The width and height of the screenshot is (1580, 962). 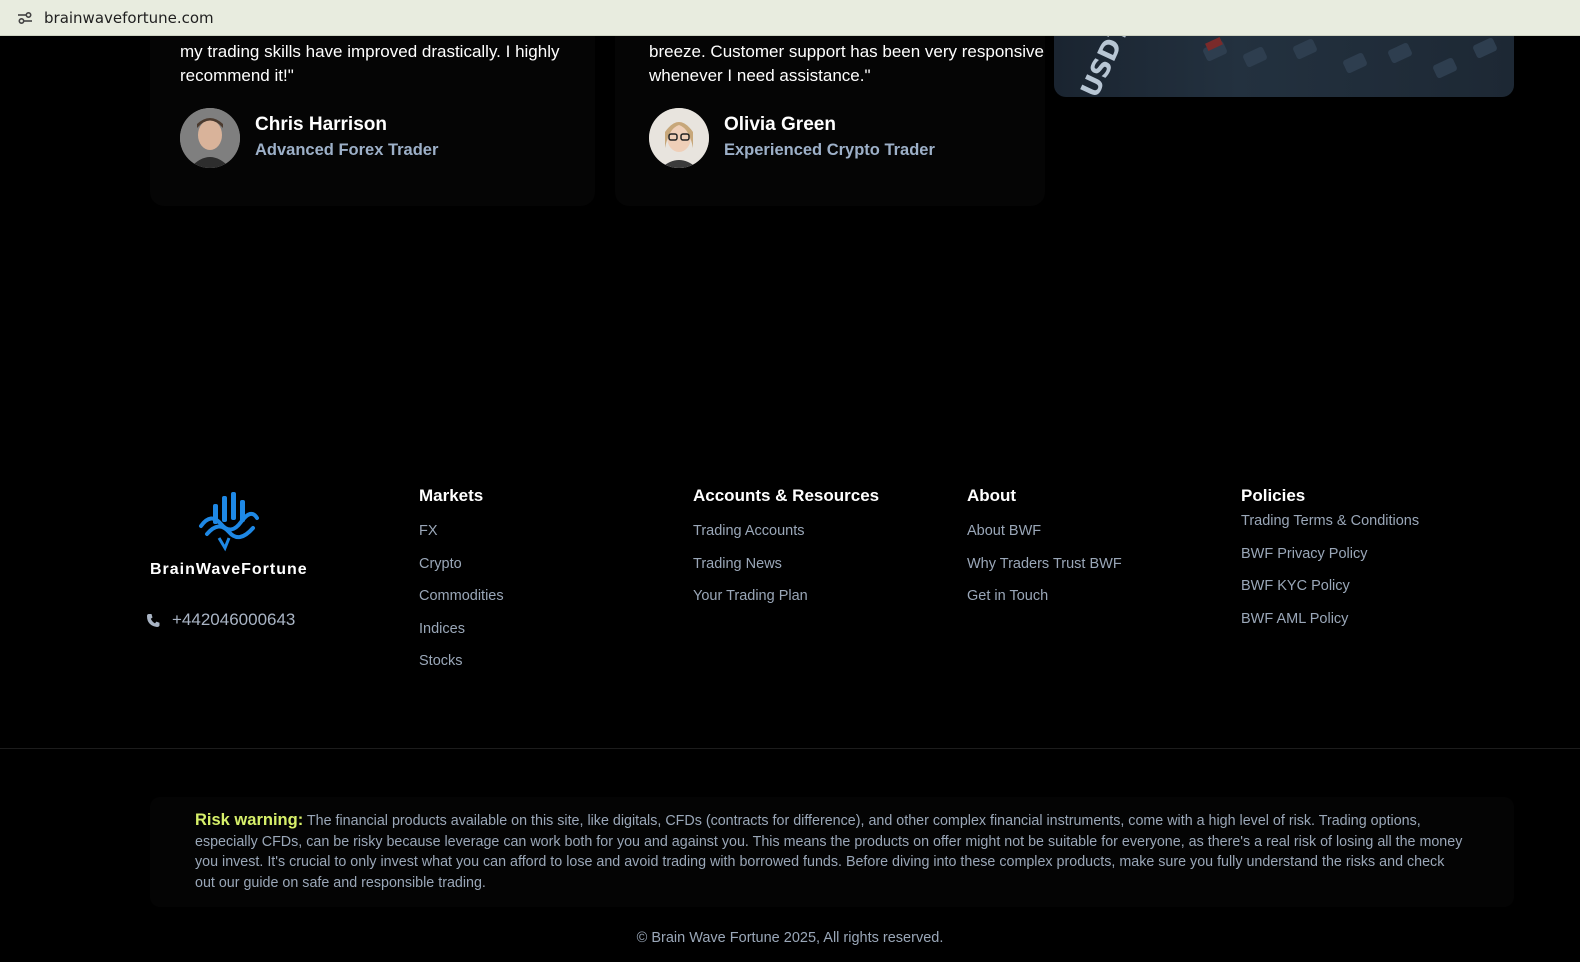 What do you see at coordinates (129, 18) in the screenshot?
I see `url-text: brainwavefortune.com` at bounding box center [129, 18].